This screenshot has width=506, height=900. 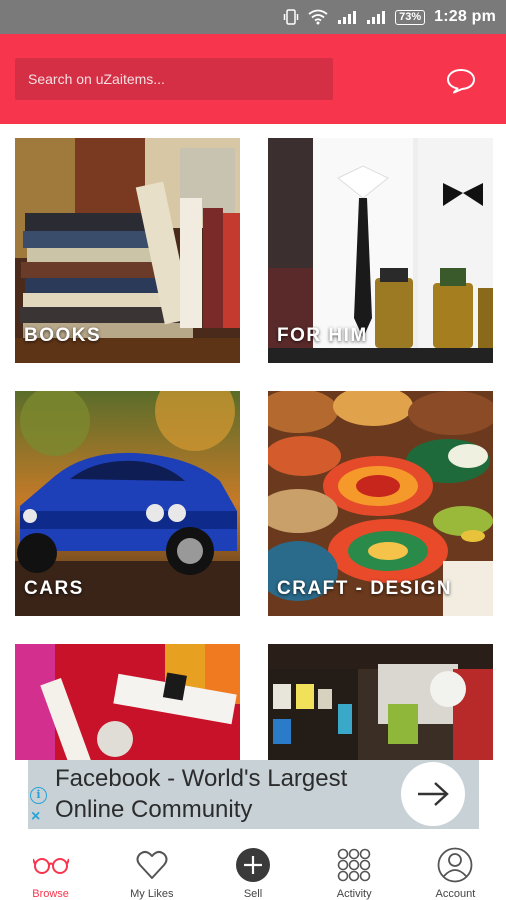 What do you see at coordinates (365, 588) in the screenshot?
I see `category-label: CRAFT - DESIGN` at bounding box center [365, 588].